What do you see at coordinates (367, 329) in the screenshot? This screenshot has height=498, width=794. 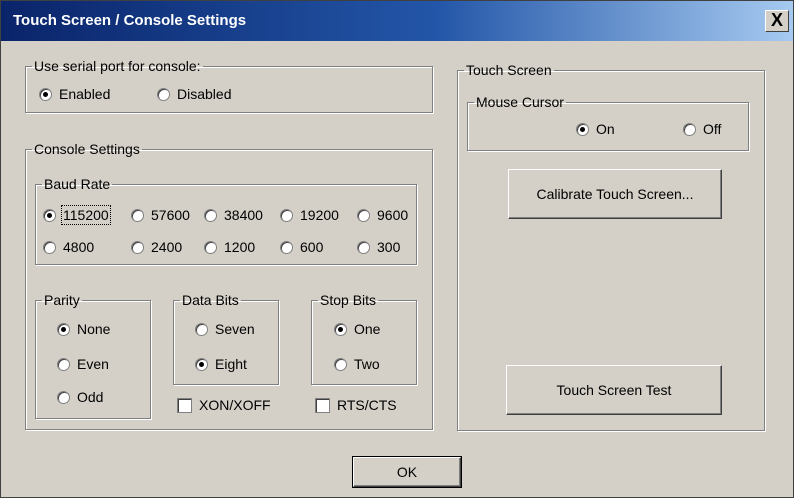 I see `radio-label: One` at bounding box center [367, 329].